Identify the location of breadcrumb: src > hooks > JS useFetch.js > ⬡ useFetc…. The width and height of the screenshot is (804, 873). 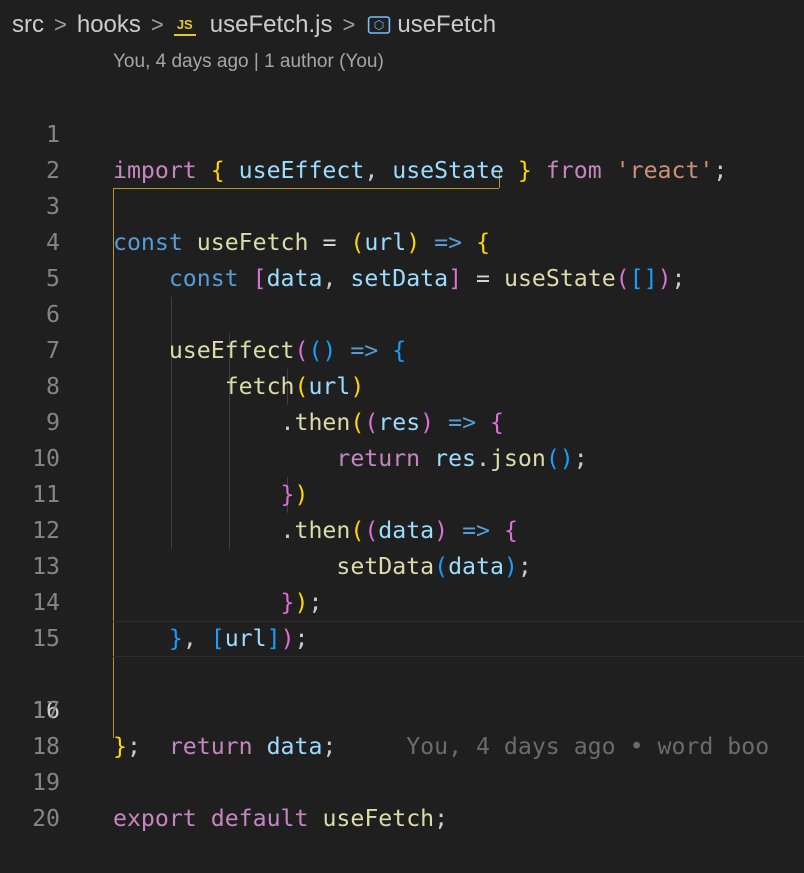
(402, 25).